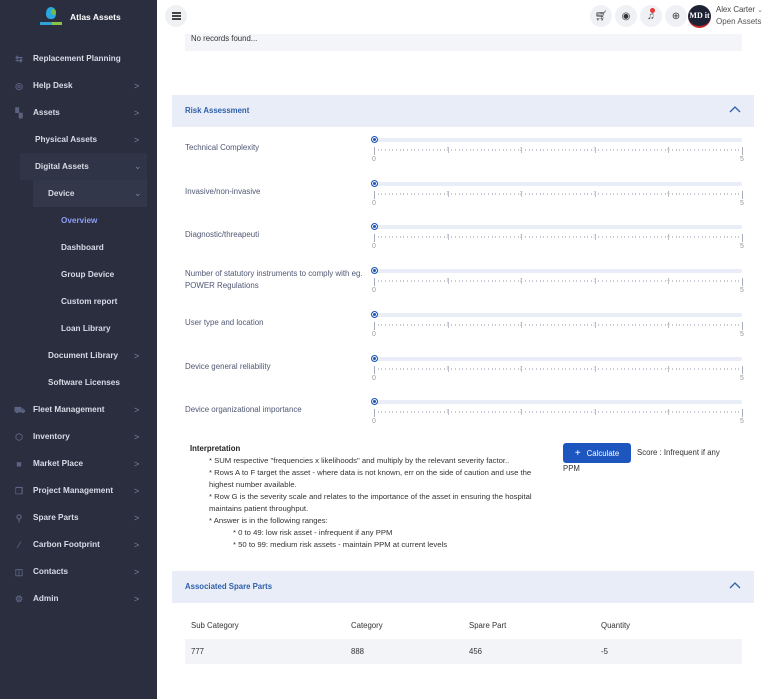  What do you see at coordinates (78, 328) in the screenshot?
I see `sidebar-item-loan-library: Loan Library` at bounding box center [78, 328].